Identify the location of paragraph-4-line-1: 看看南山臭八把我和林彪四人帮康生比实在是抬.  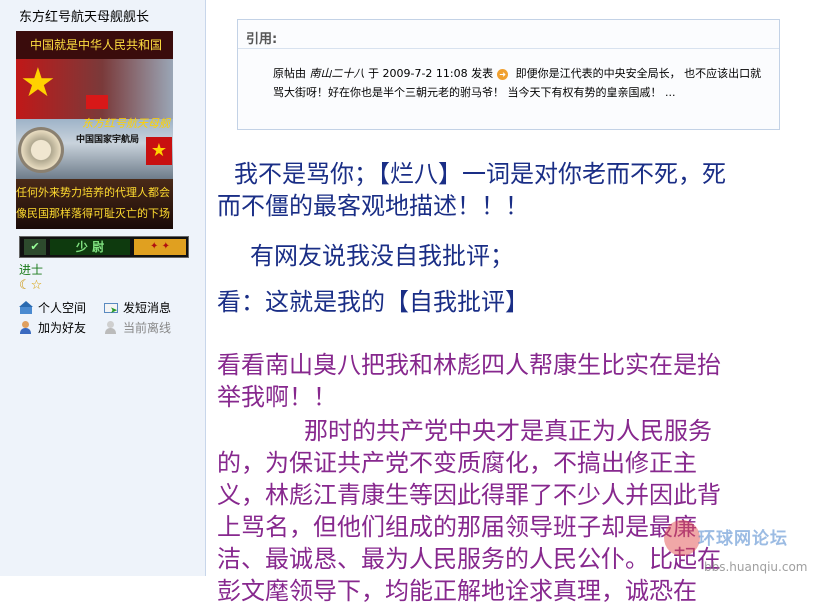
(469, 365).